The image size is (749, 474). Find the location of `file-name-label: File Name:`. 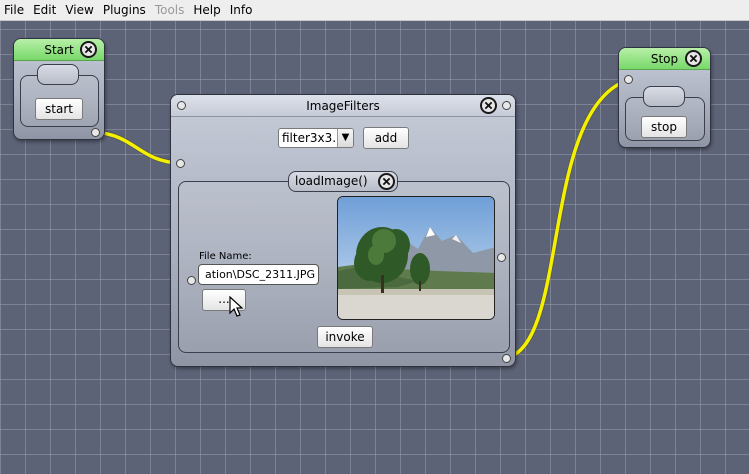

file-name-label: File Name: is located at coordinates (225, 256).